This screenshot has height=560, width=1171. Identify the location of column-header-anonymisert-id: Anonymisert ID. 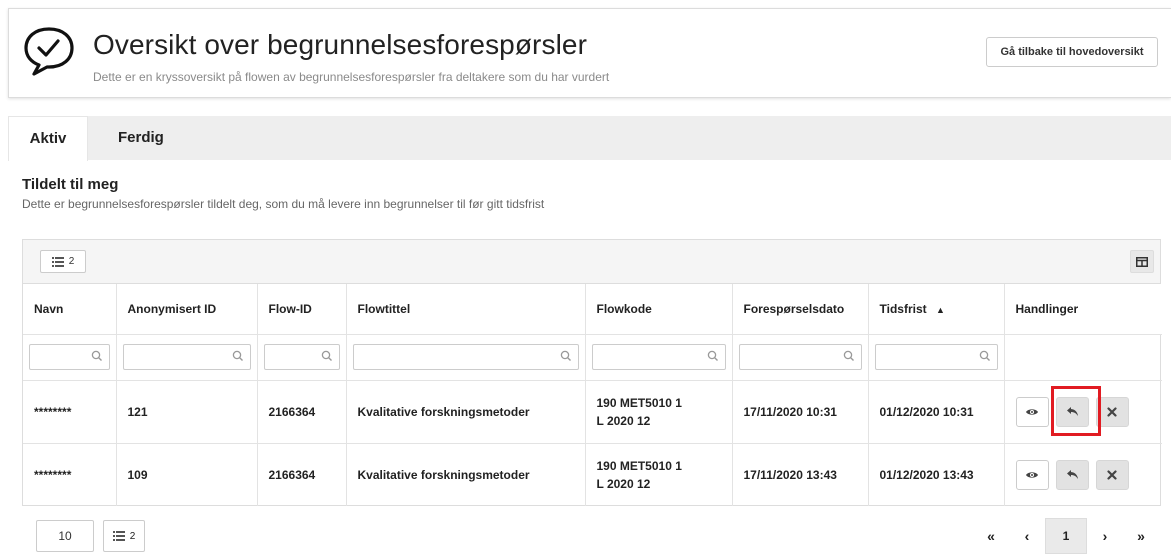
(187, 309).